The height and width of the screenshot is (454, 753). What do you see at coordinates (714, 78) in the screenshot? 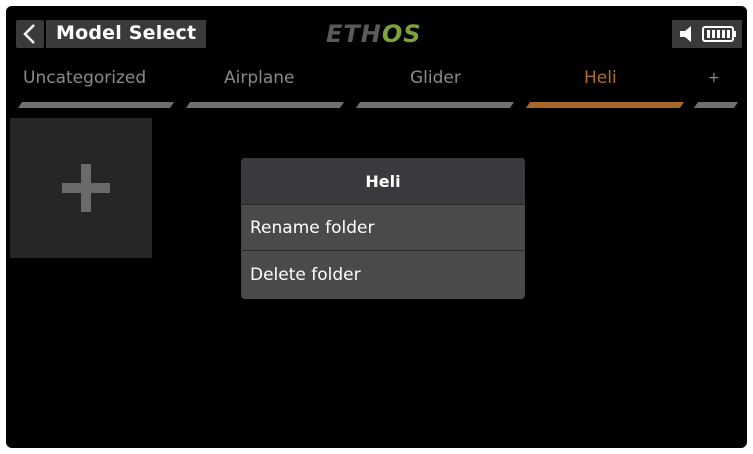
I see `tab-label: +` at bounding box center [714, 78].